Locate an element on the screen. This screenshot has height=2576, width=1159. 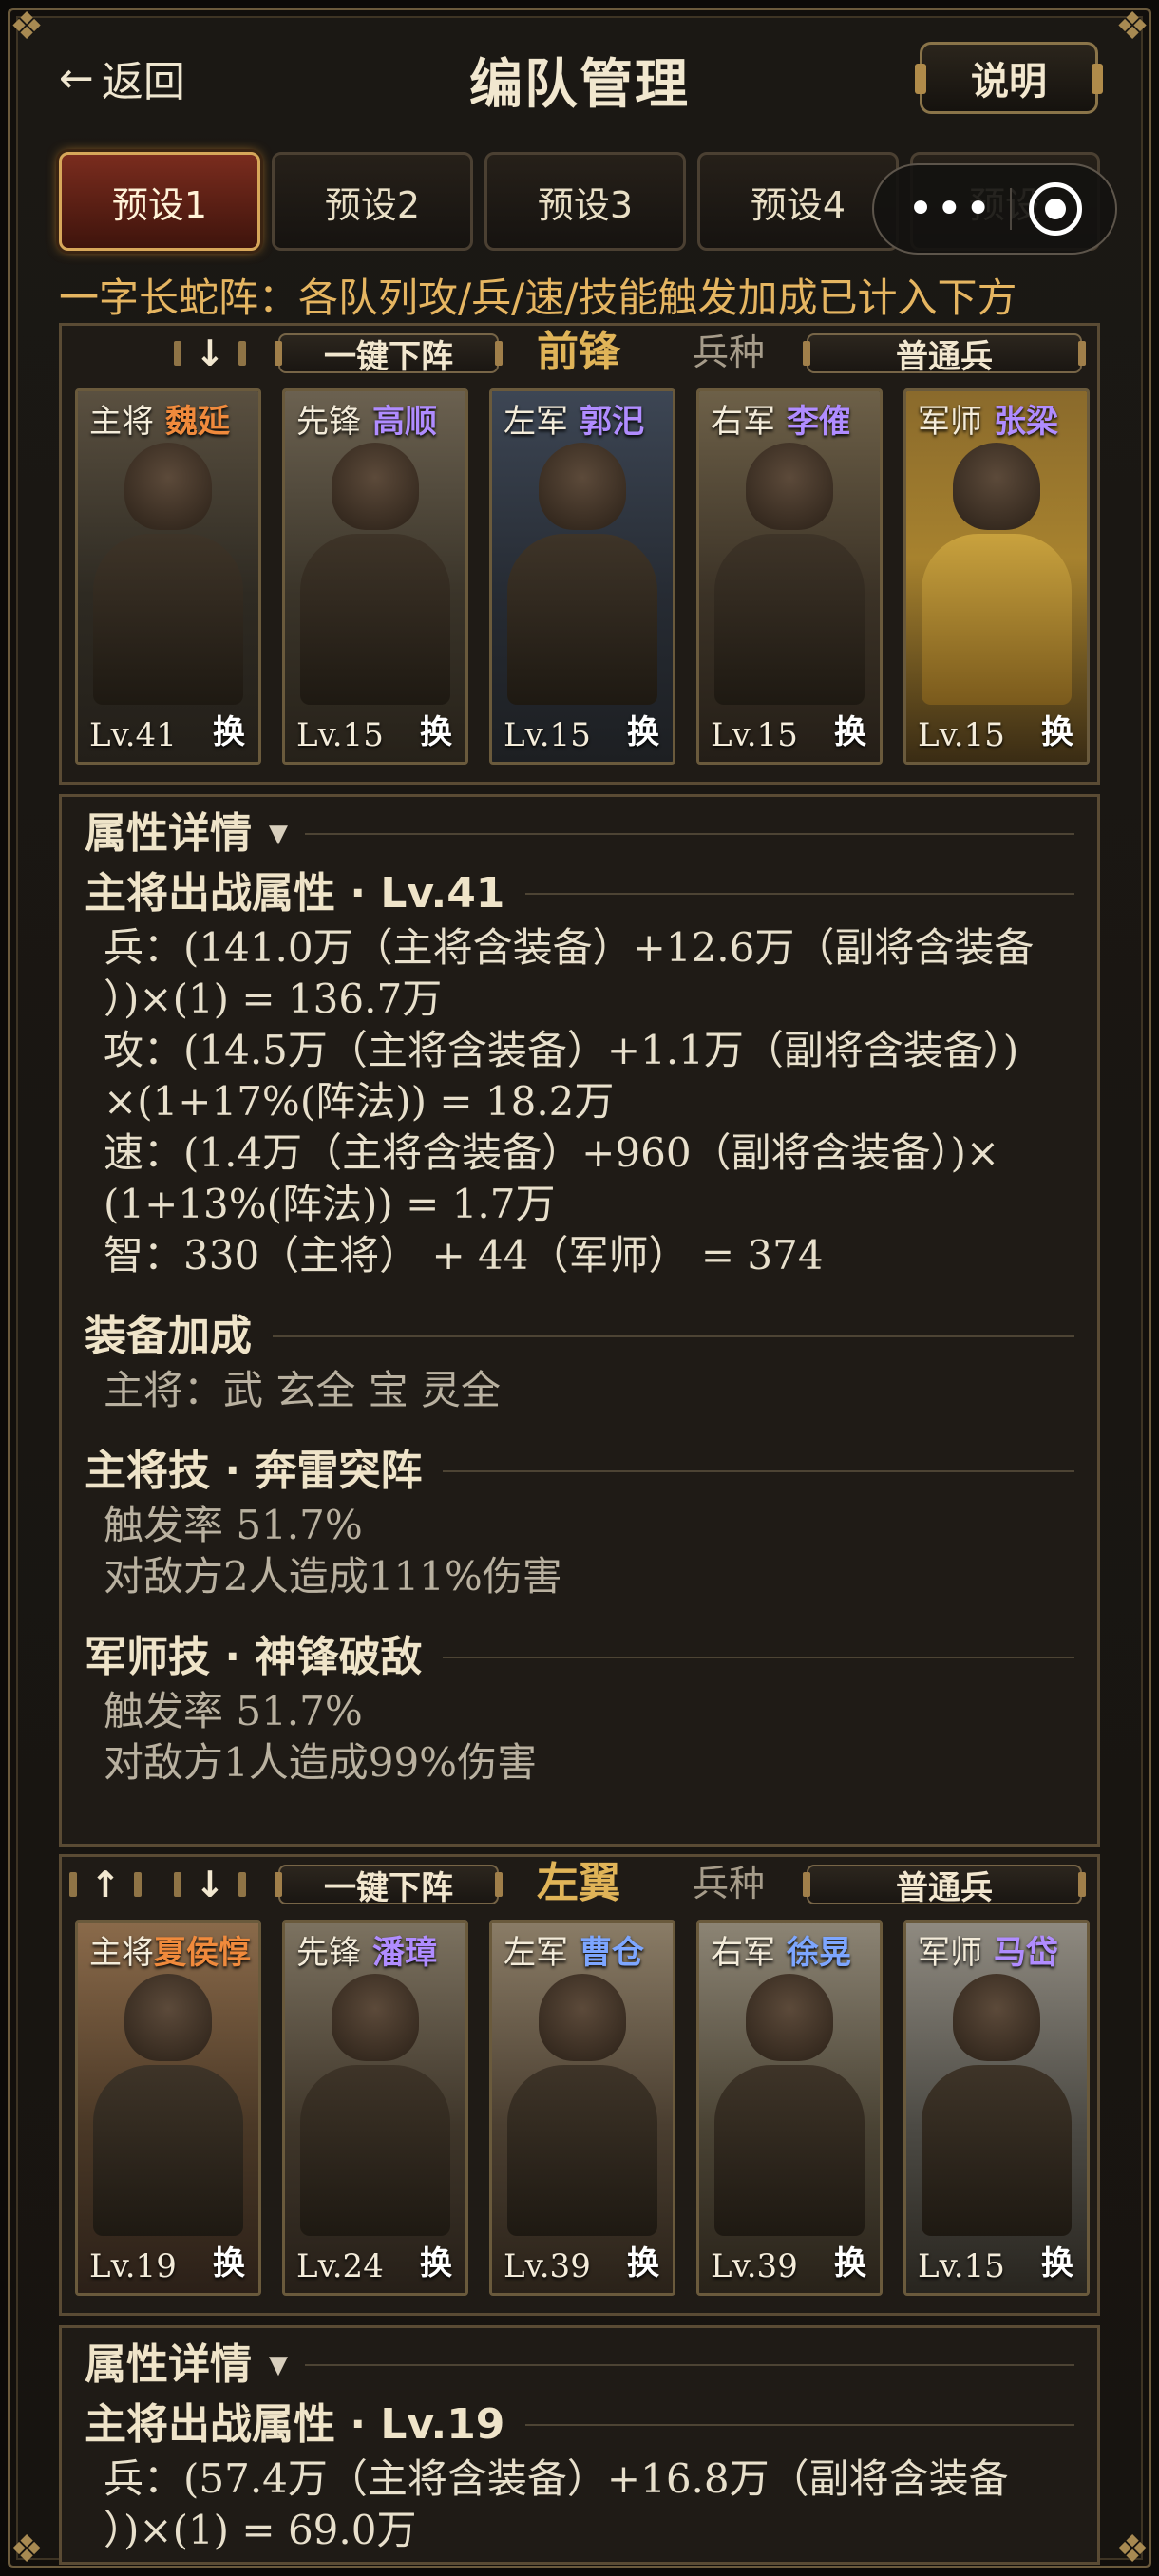
general-card: 主将 魏延 Lv.41 换 is located at coordinates (168, 576).